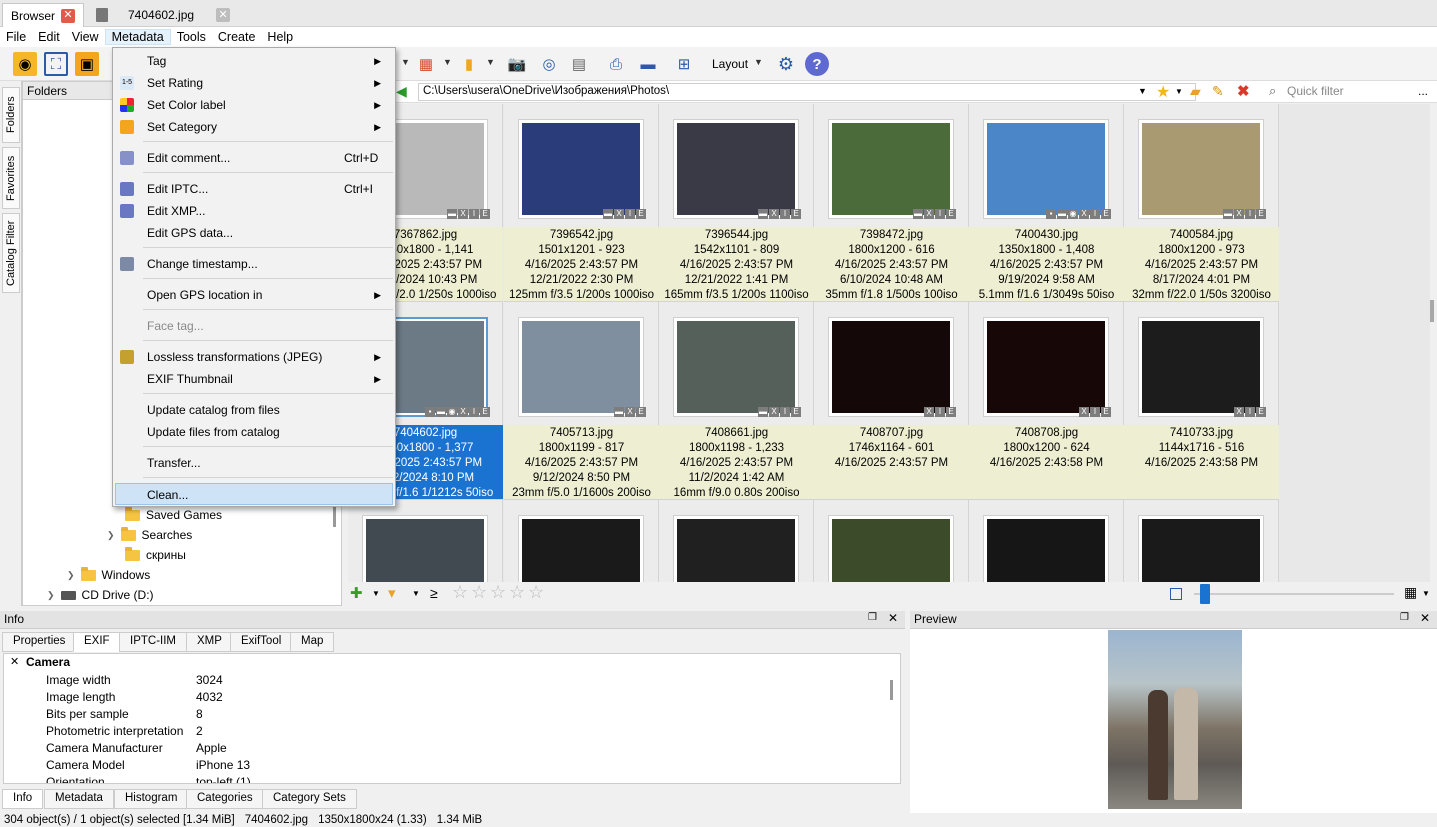 This screenshot has width=1437, height=827. What do you see at coordinates (25, 64) in the screenshot?
I see `view-image-icon: ◉` at bounding box center [25, 64].